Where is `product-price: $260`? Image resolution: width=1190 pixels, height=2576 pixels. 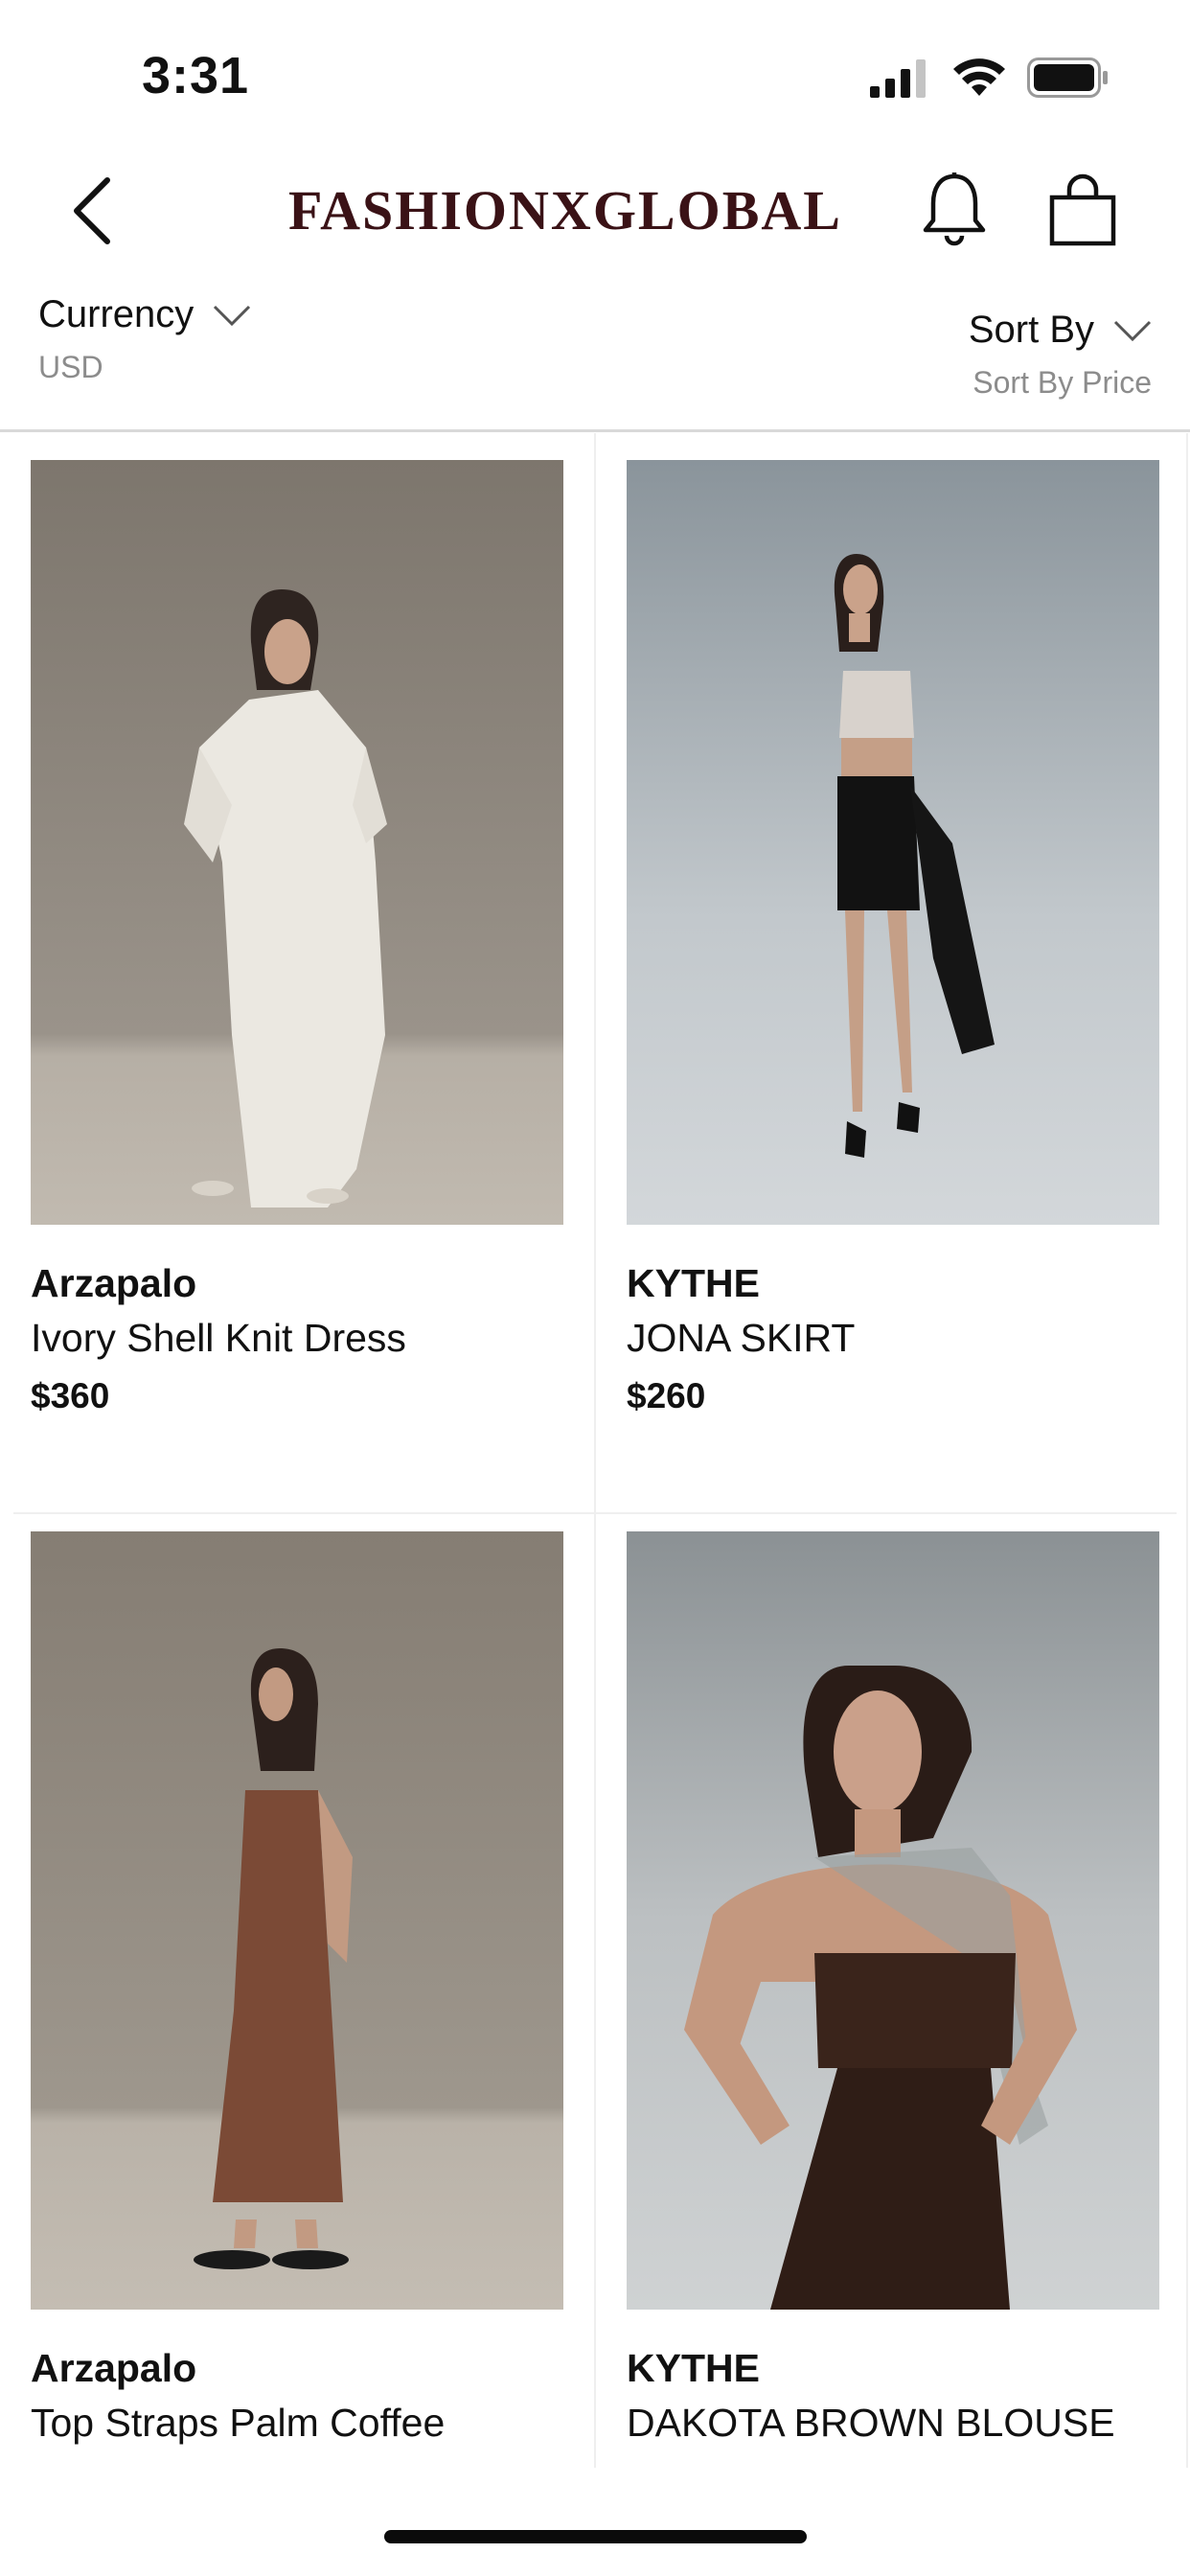
product-price: $260 is located at coordinates (667, 1395).